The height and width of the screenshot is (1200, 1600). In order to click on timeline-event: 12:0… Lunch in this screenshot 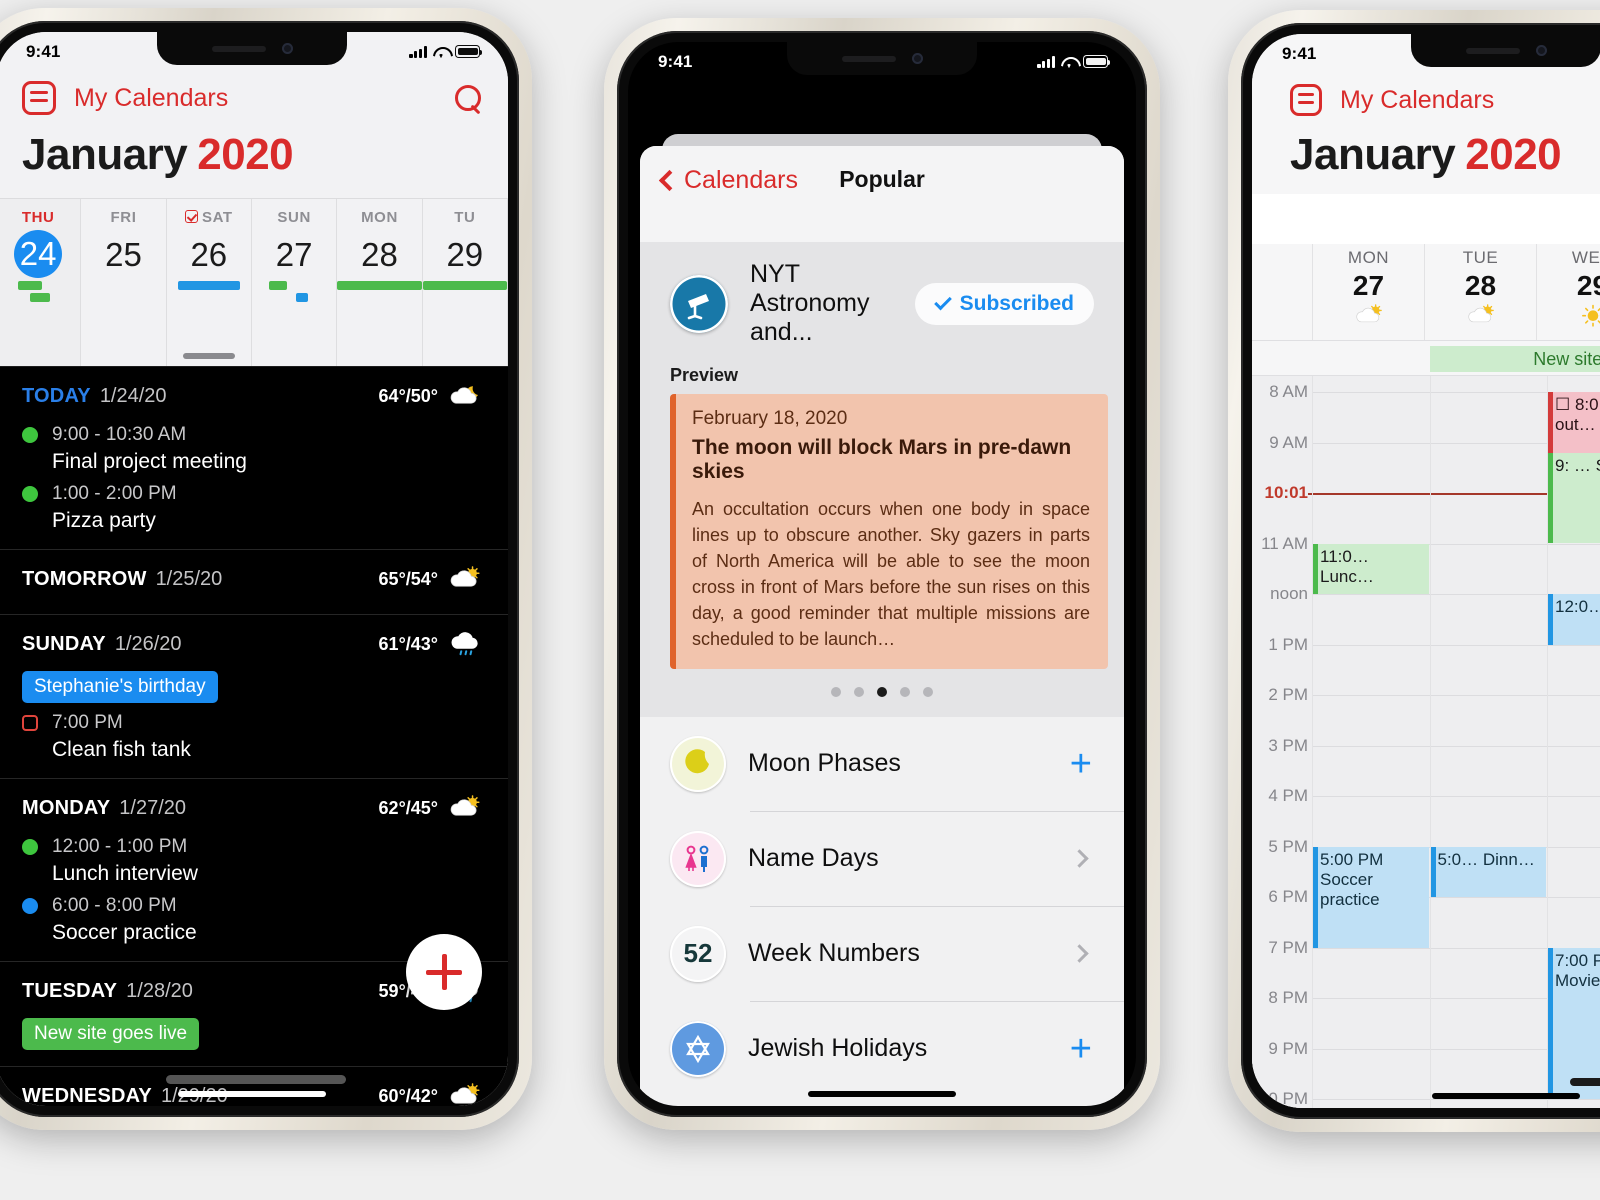, I will do `click(1574, 619)`.